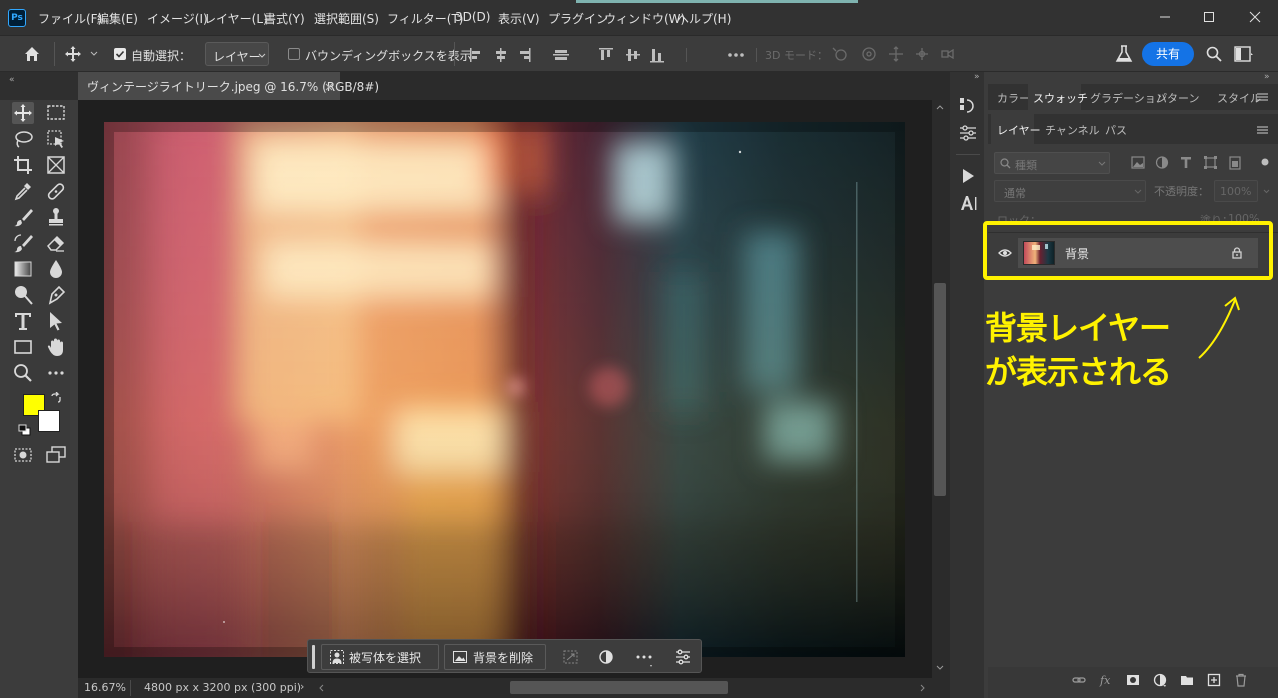 The width and height of the screenshot is (1278, 698). What do you see at coordinates (1078, 328) in the screenshot?
I see `annotation-line-1: 背景レイヤー` at bounding box center [1078, 328].